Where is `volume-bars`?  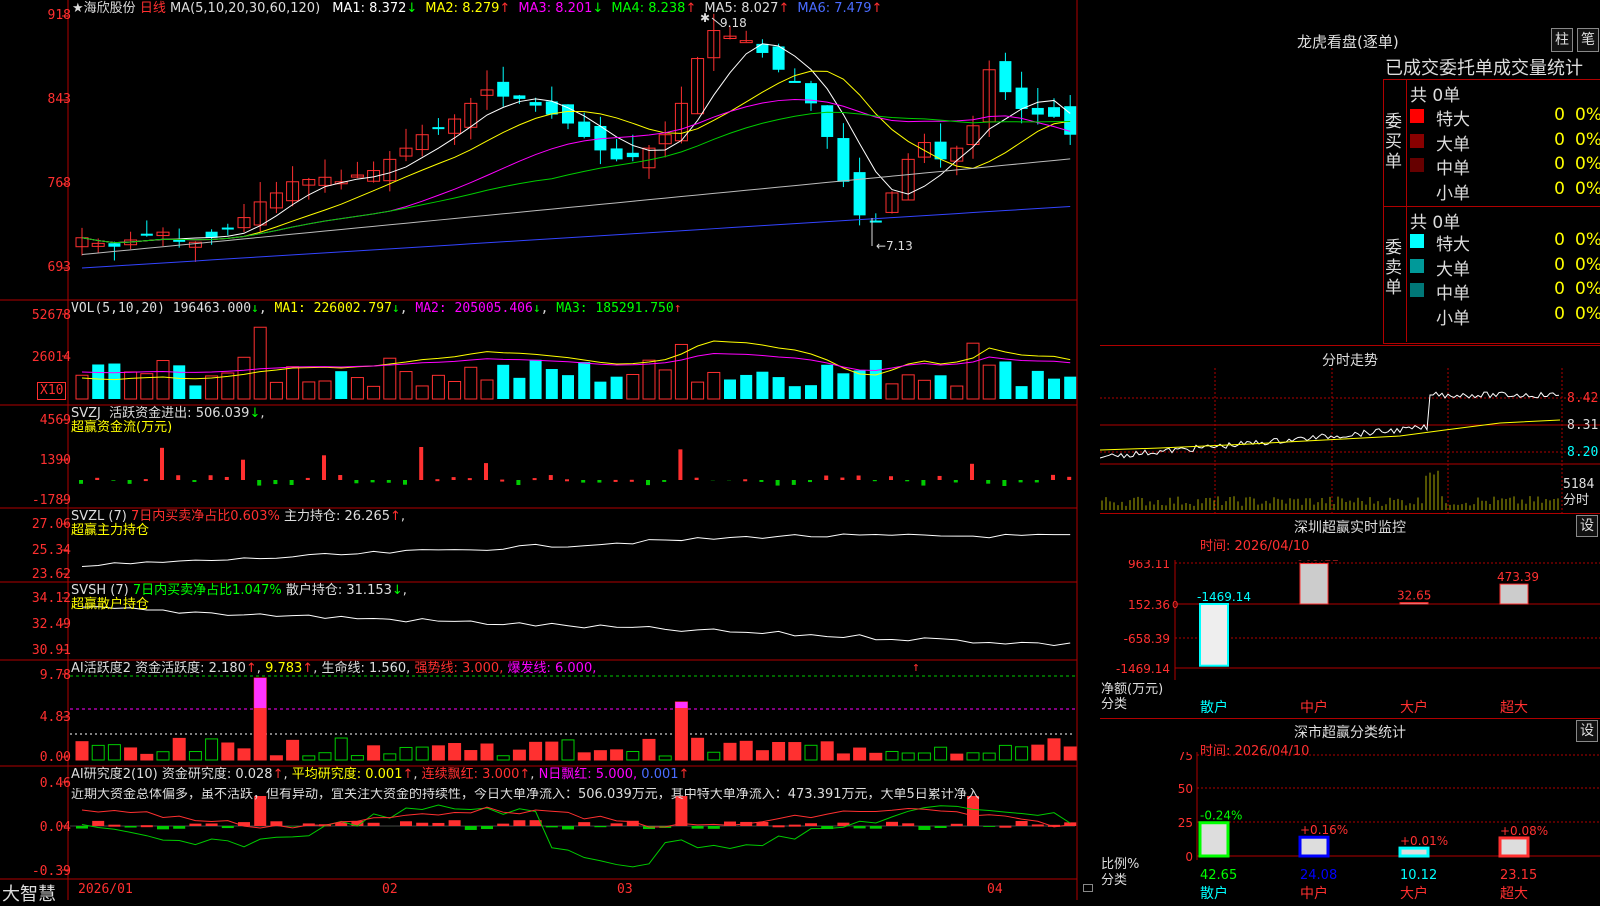
volume-bars is located at coordinates (576, 363).